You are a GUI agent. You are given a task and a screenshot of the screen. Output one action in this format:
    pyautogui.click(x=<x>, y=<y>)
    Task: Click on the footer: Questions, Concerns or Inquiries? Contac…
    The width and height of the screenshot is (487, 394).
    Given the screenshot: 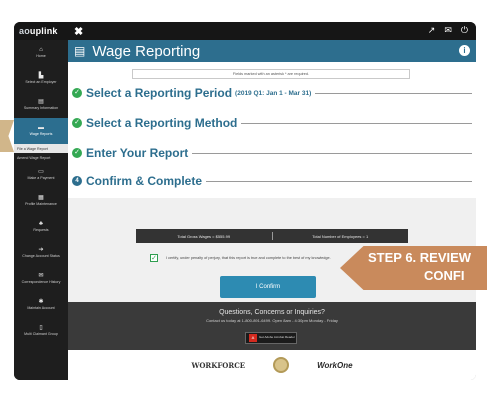 What is the action you would take?
    pyautogui.click(x=272, y=326)
    